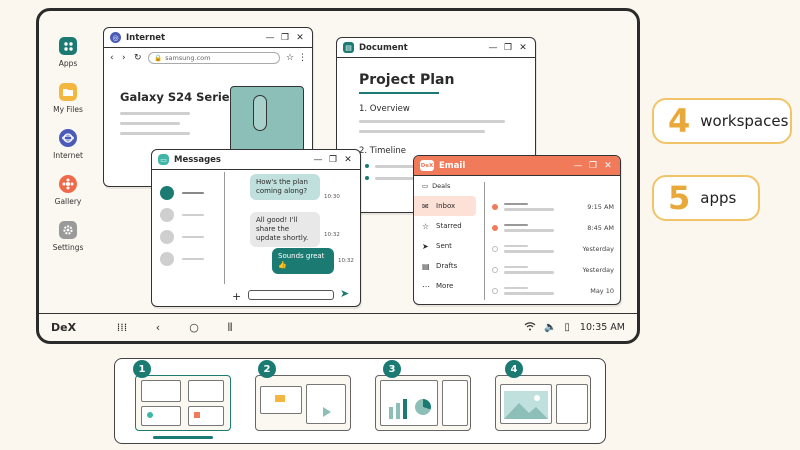 Image resolution: width=800 pixels, height=450 pixels. I want to click on nav-label: Drafts, so click(447, 266).